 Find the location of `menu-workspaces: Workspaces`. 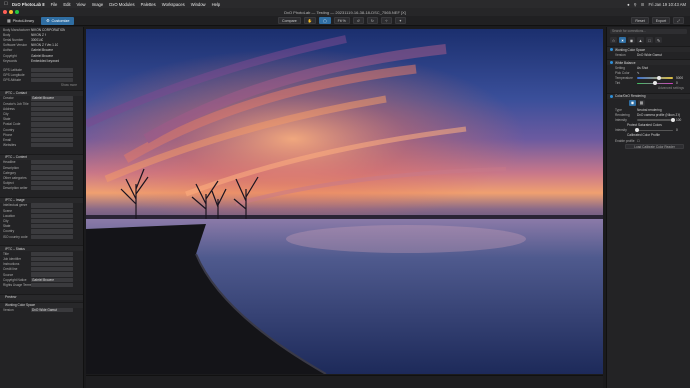

menu-workspaces: Workspaces is located at coordinates (173, 4).